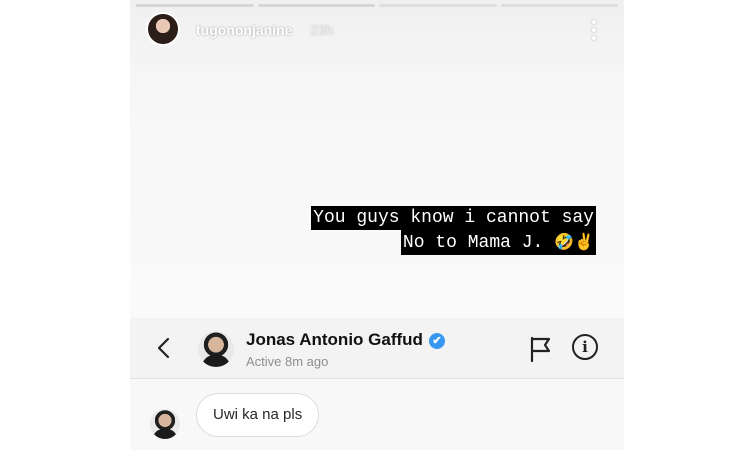 The width and height of the screenshot is (750, 450). I want to click on flag-icon, so click(540, 349).